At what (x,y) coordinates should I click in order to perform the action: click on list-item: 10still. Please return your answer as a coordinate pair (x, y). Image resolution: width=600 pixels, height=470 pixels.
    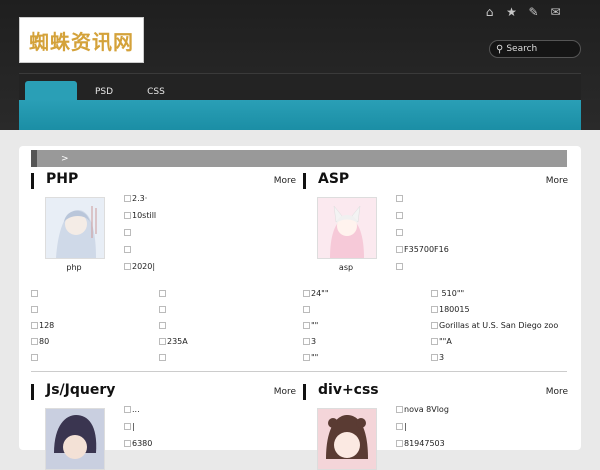
    Looking at the image, I should click on (140, 219).